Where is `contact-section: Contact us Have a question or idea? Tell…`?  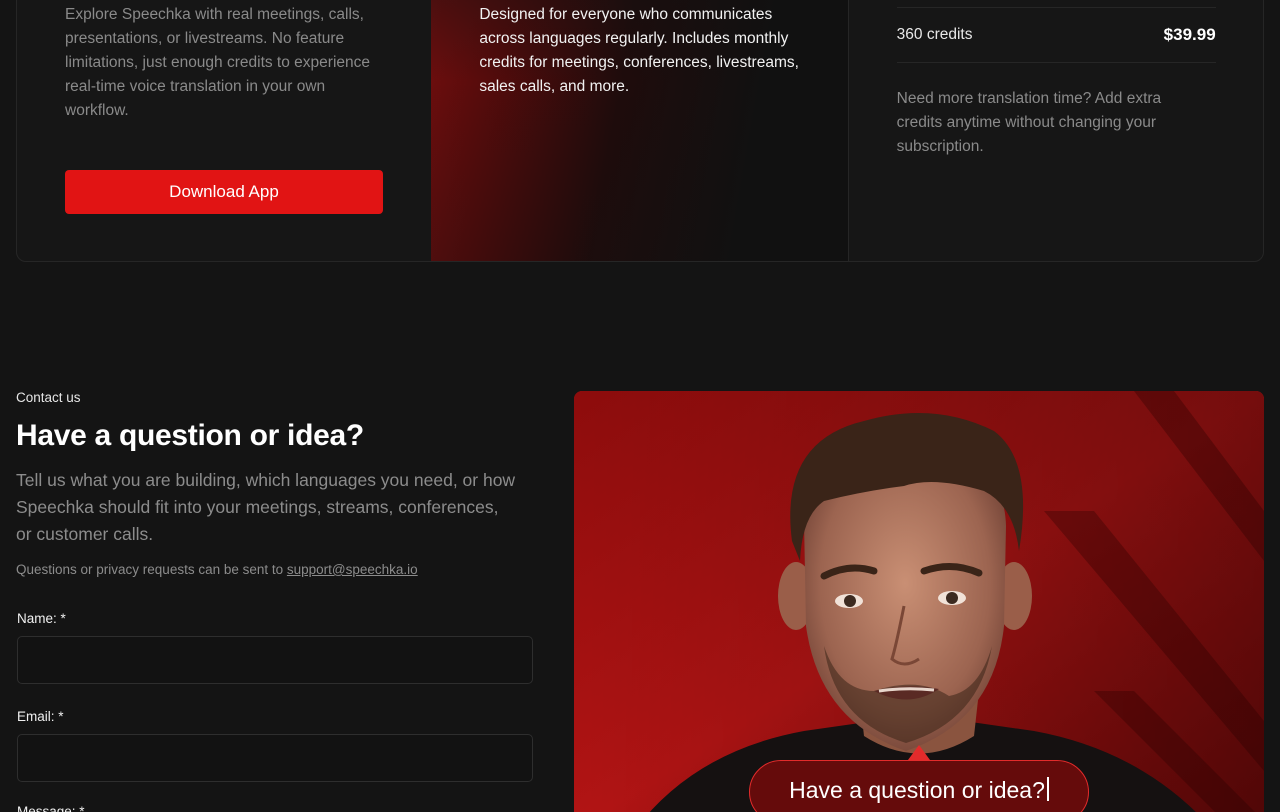 contact-section: Contact us Have a question or idea? Tell… is located at coordinates (276, 483).